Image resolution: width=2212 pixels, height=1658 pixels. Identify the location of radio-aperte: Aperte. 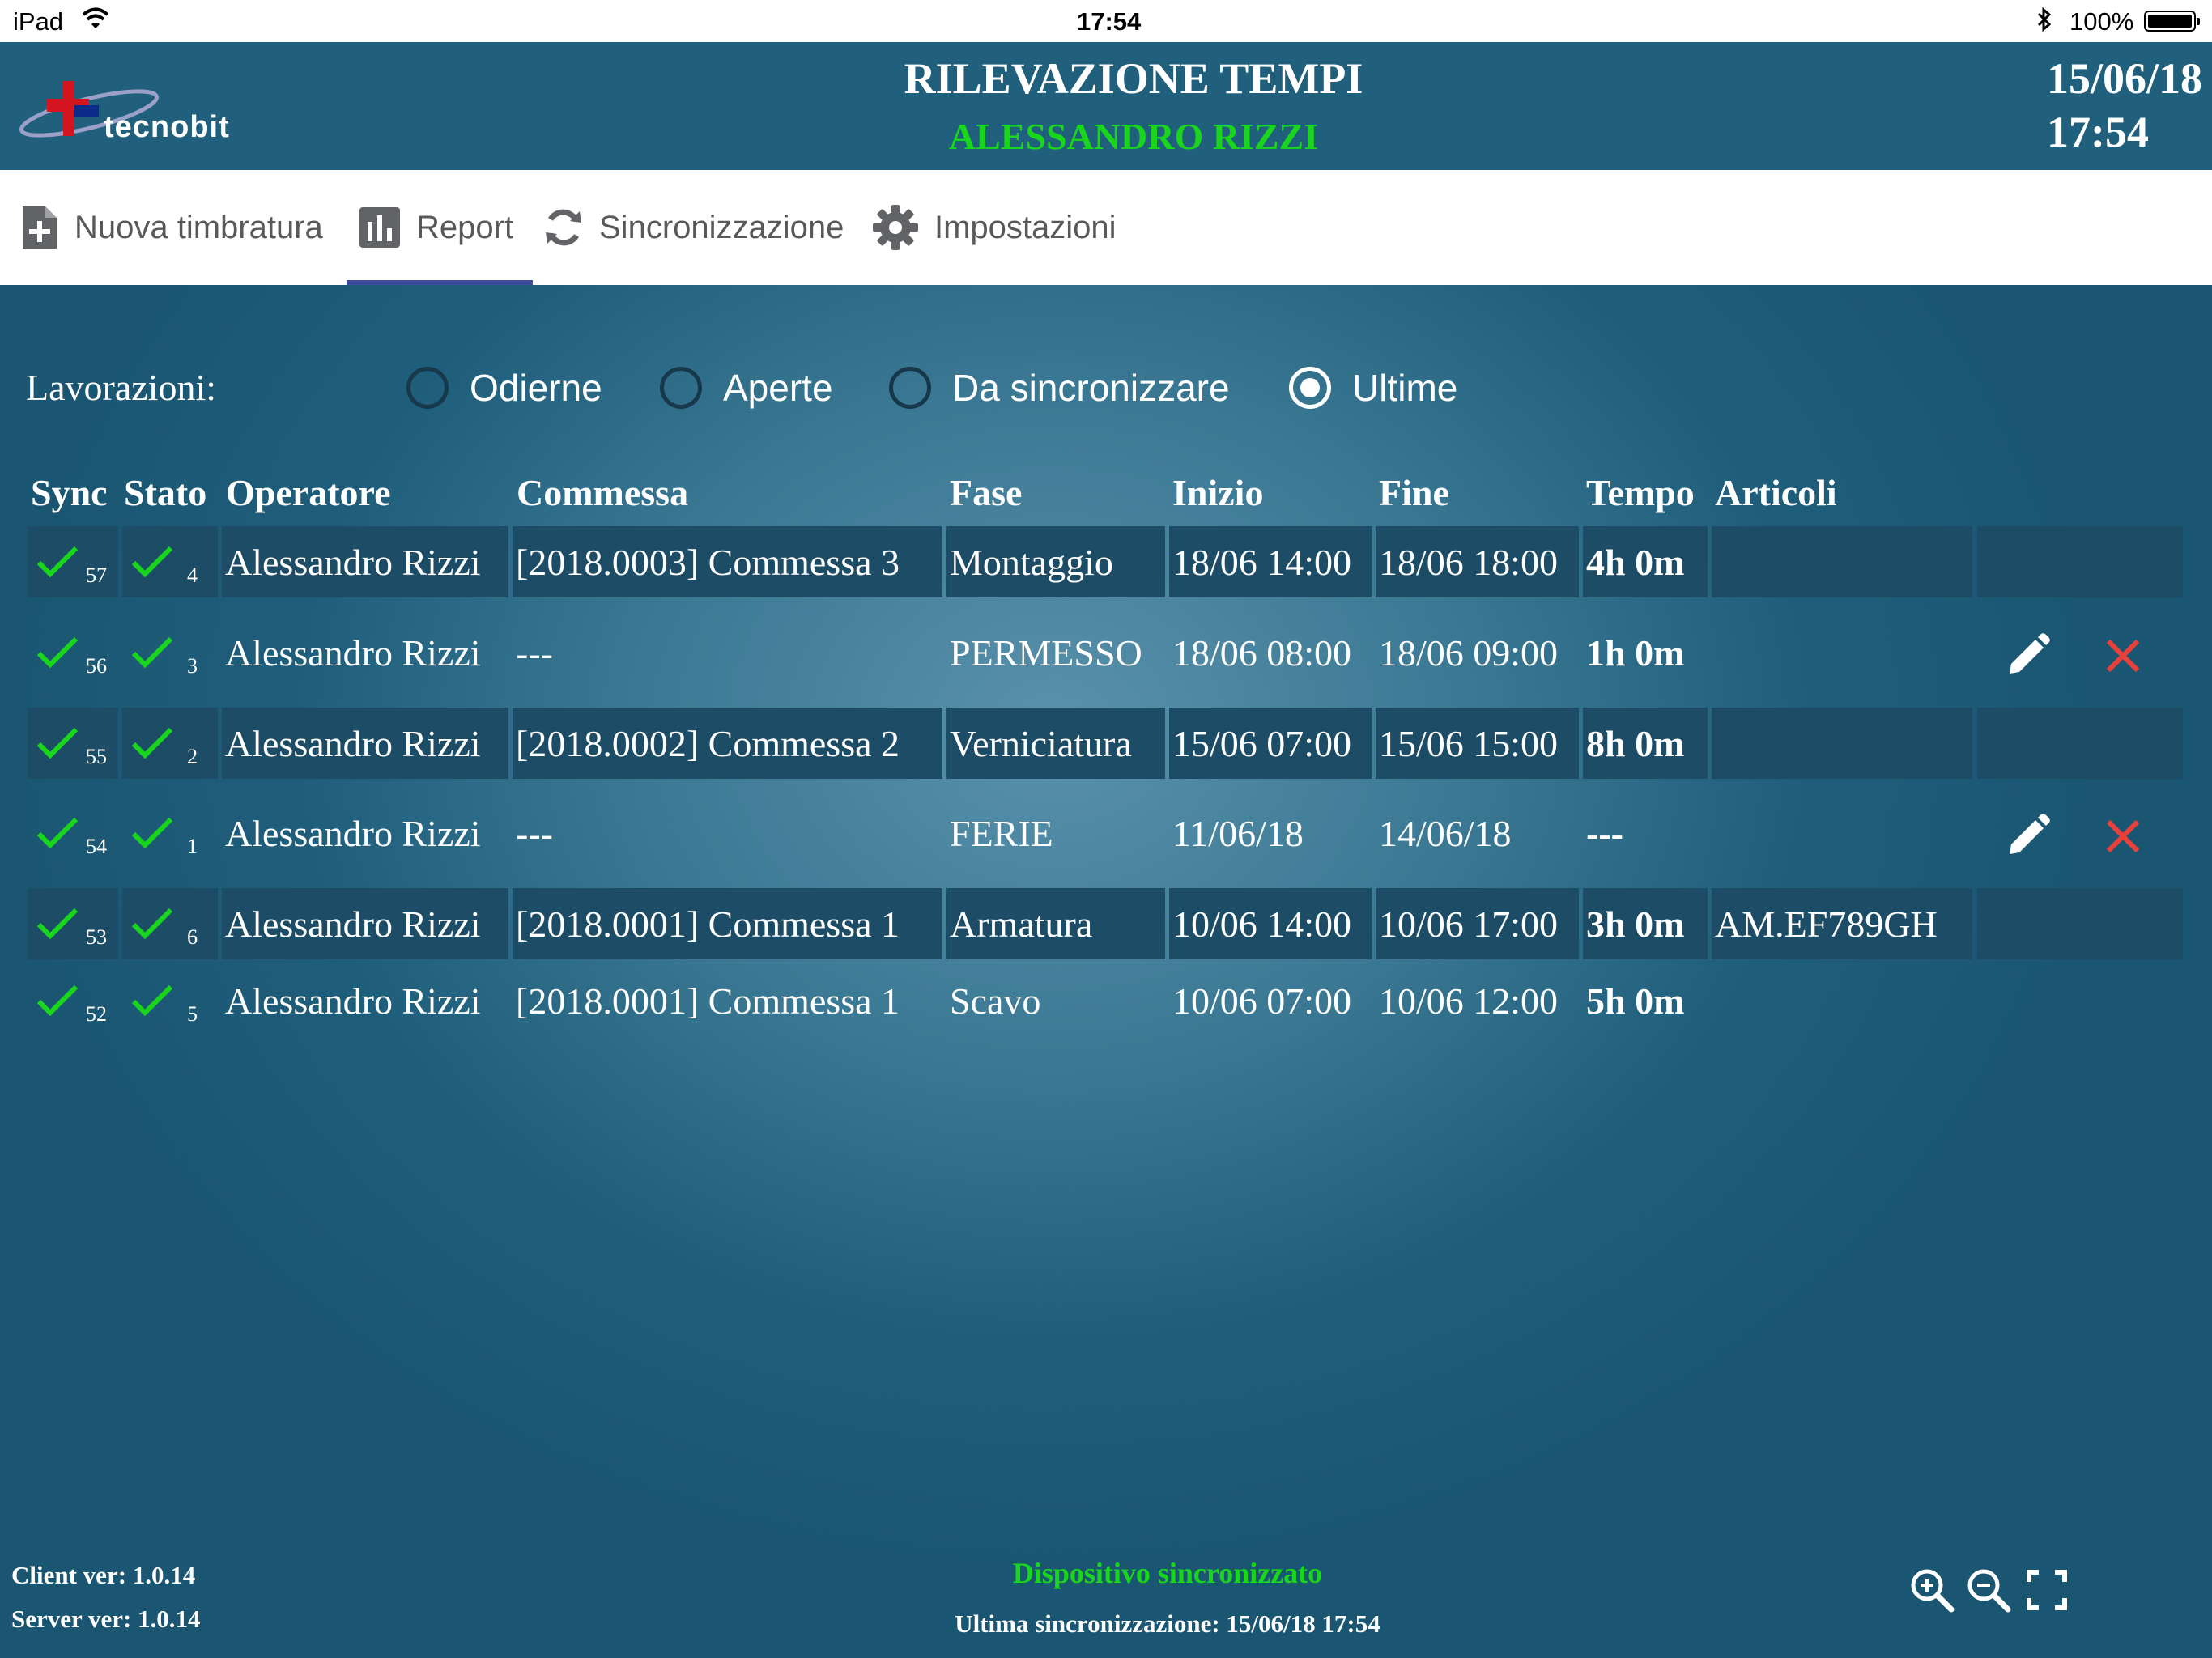
(747, 388).